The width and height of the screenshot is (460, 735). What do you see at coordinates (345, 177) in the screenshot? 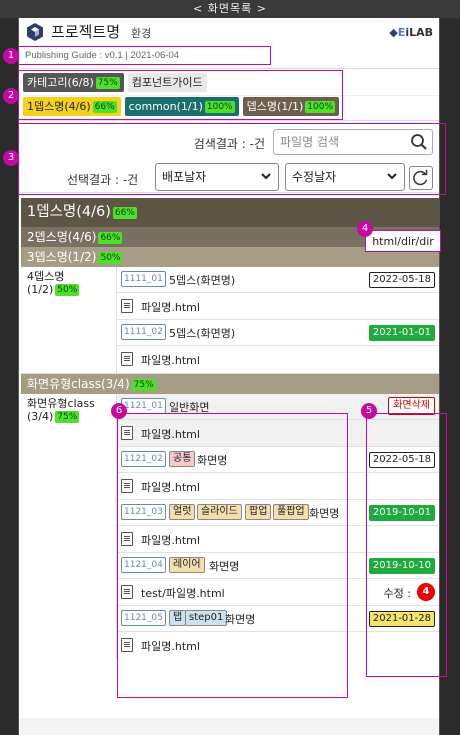
I see `modified-date-select: 수정날자` at bounding box center [345, 177].